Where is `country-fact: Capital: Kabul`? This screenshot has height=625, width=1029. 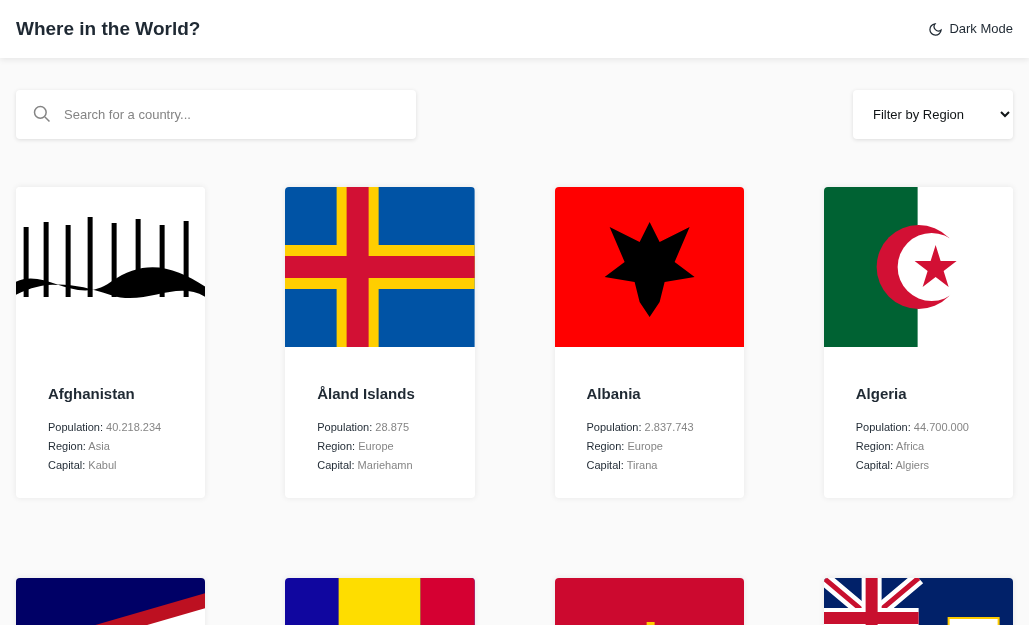
country-fact: Capital: Kabul is located at coordinates (83, 465).